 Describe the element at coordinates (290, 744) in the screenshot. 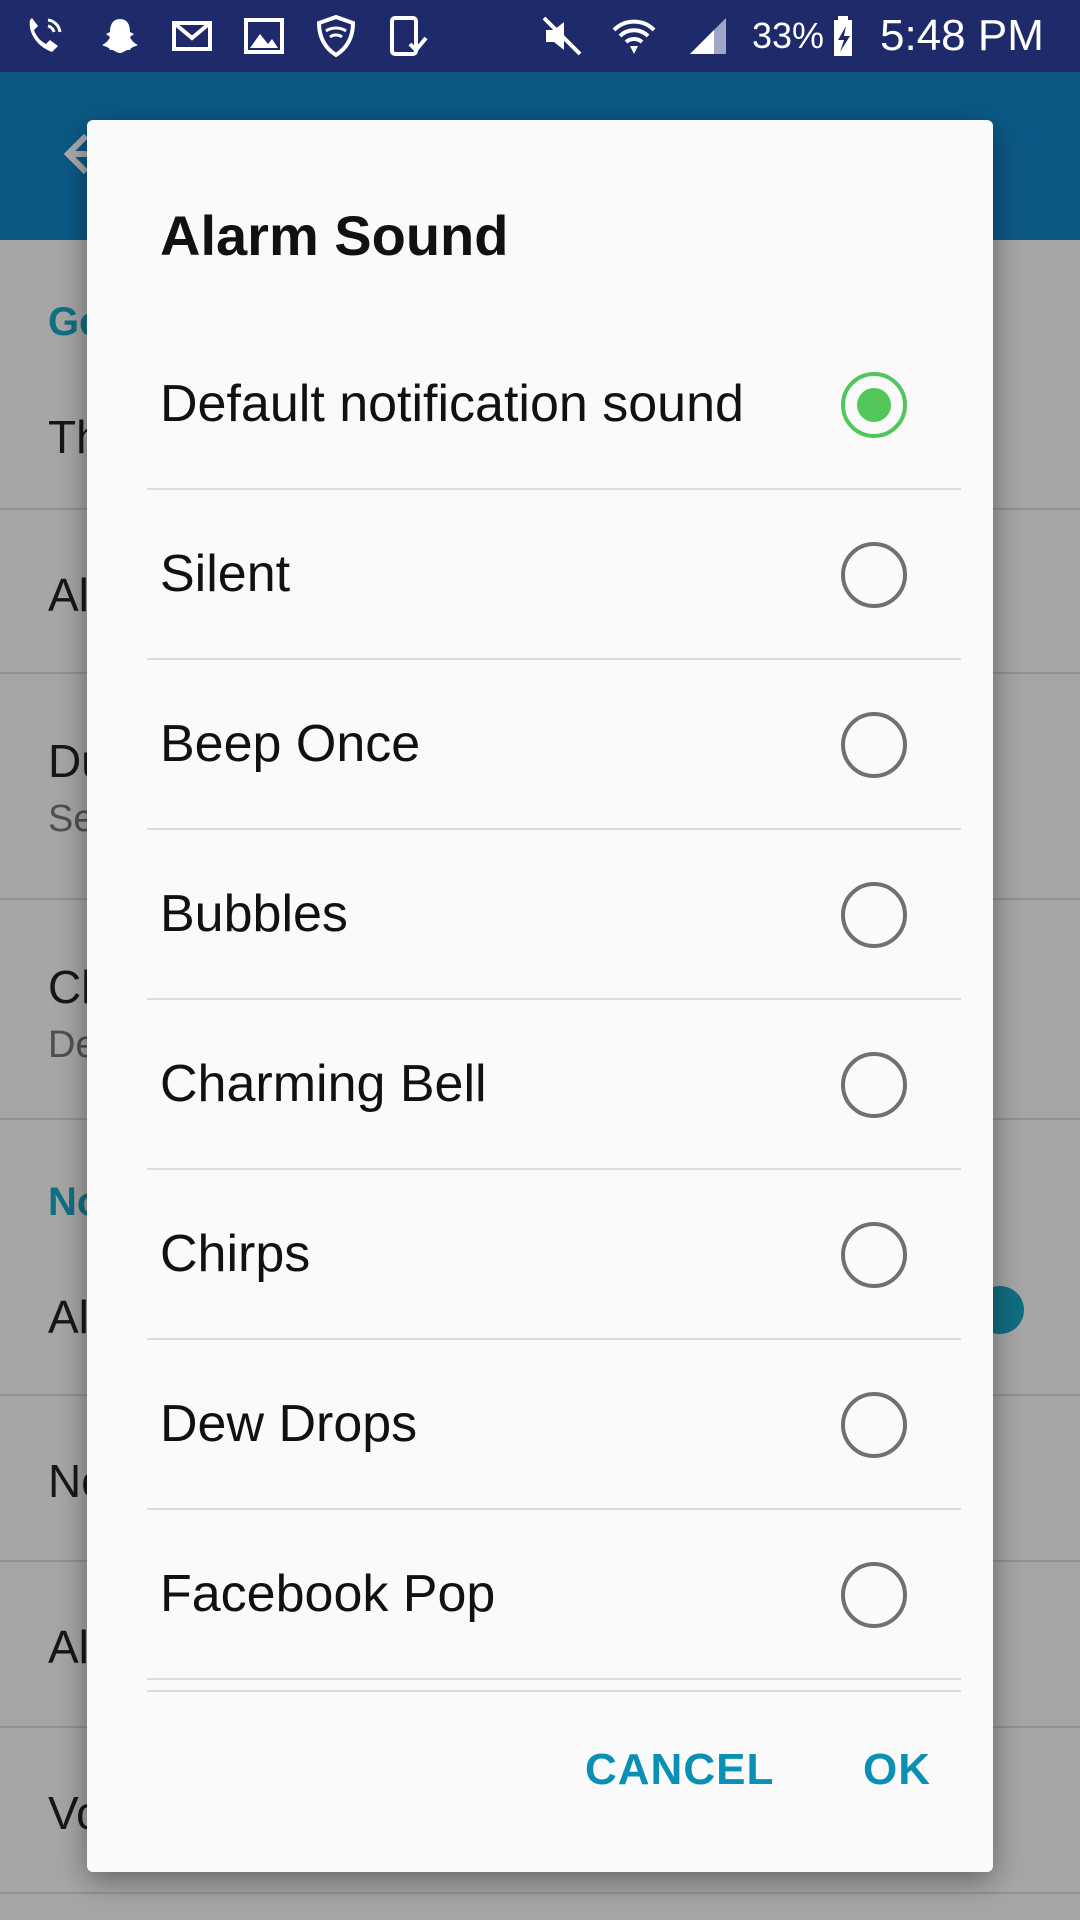

I see `option-label: Beep Once` at that location.